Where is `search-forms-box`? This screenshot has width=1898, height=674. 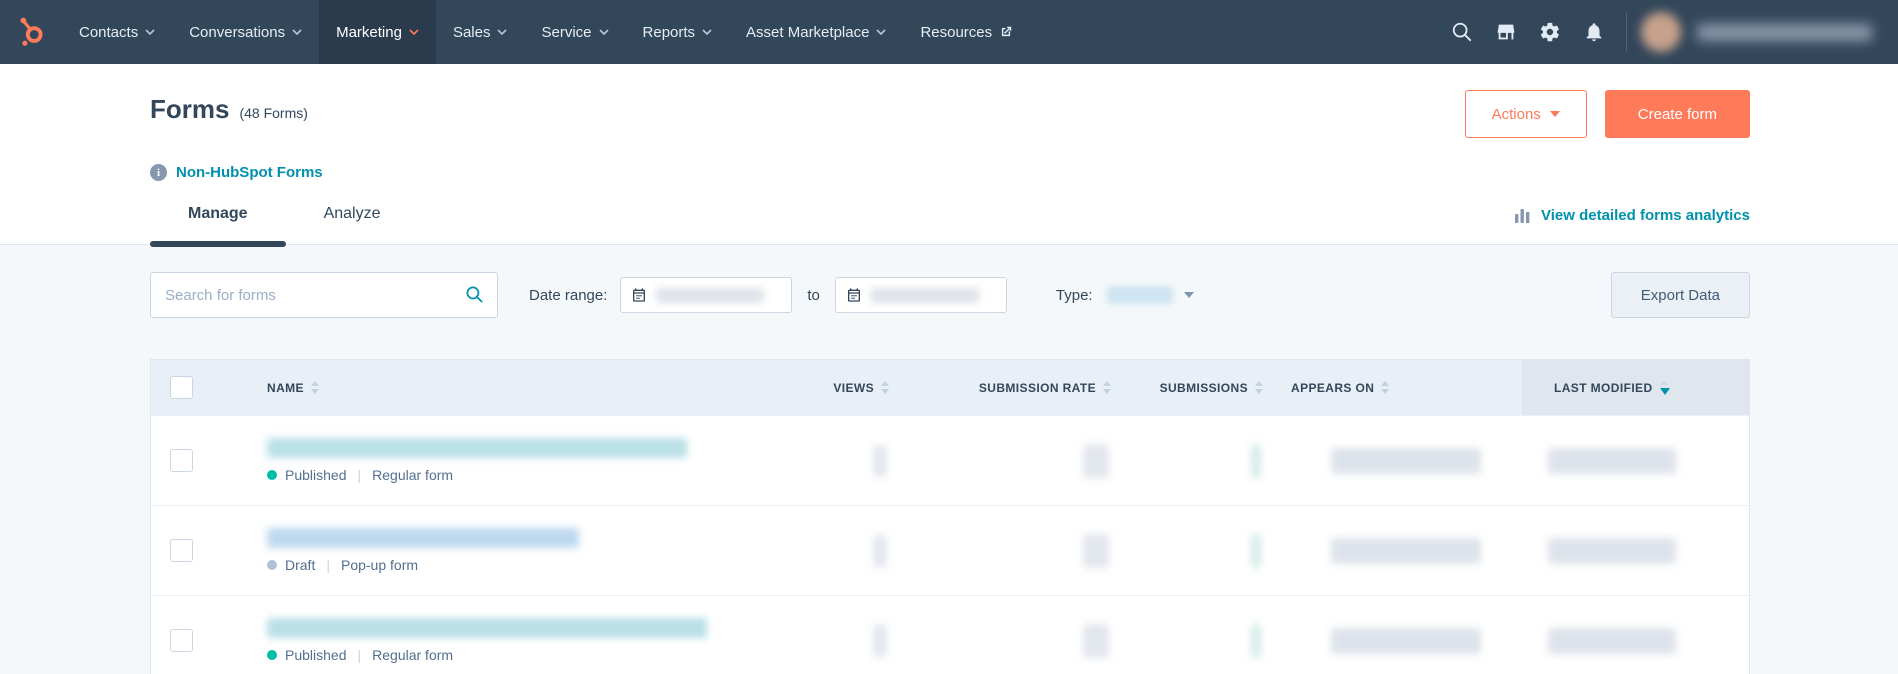
search-forms-box is located at coordinates (324, 295).